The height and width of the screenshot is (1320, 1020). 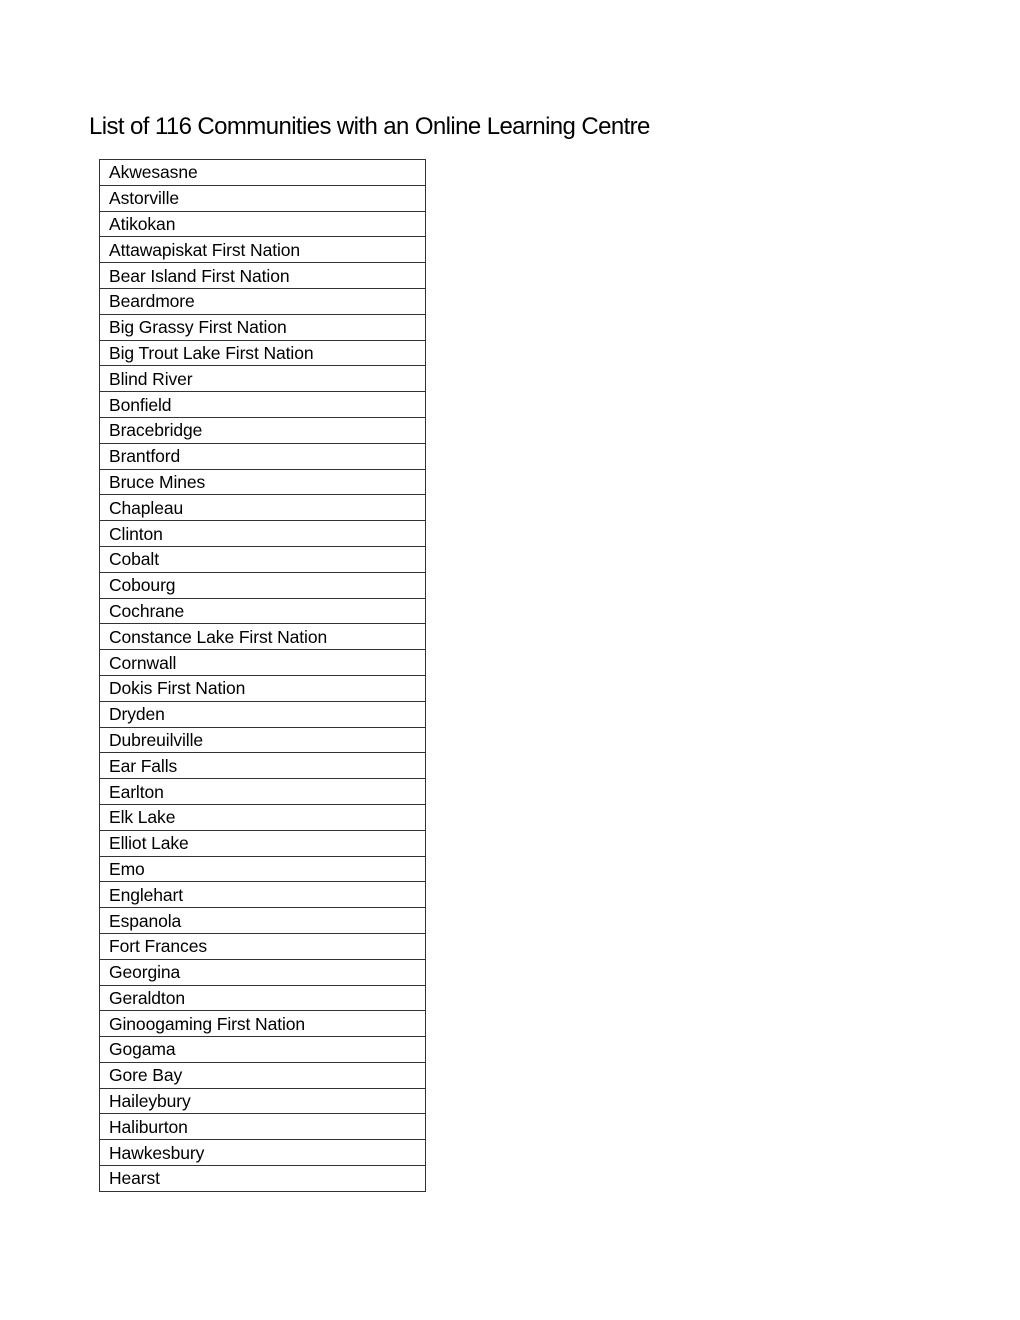 I want to click on community-name-cell: Blind River, so click(x=262, y=379).